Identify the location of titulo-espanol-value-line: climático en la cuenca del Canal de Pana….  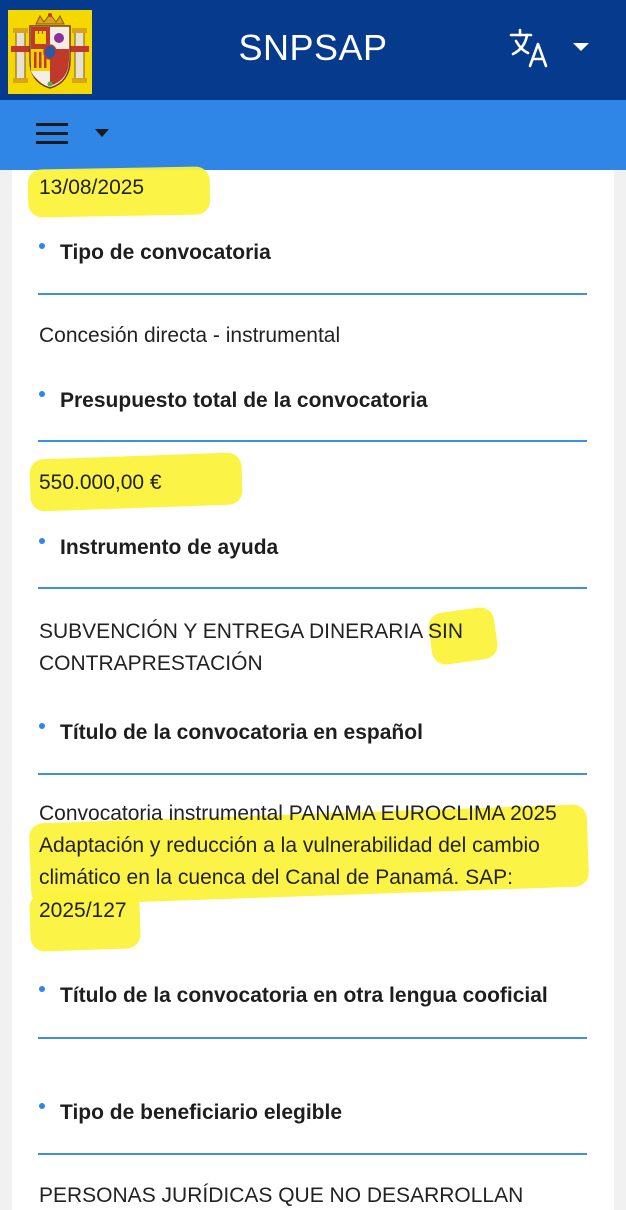
(276, 877).